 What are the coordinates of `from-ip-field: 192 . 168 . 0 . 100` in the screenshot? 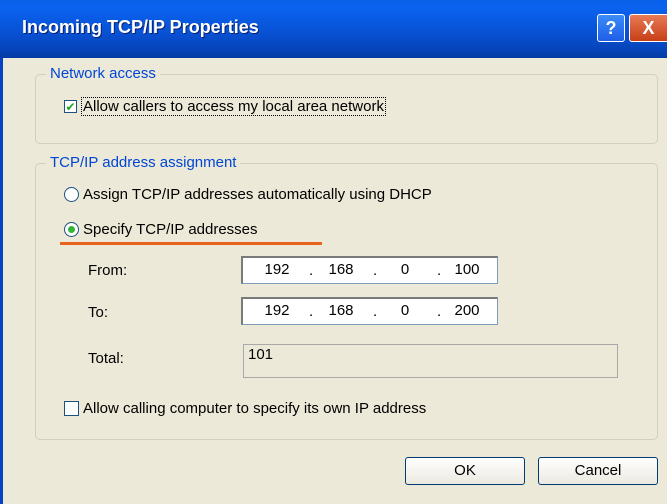 It's located at (369, 270).